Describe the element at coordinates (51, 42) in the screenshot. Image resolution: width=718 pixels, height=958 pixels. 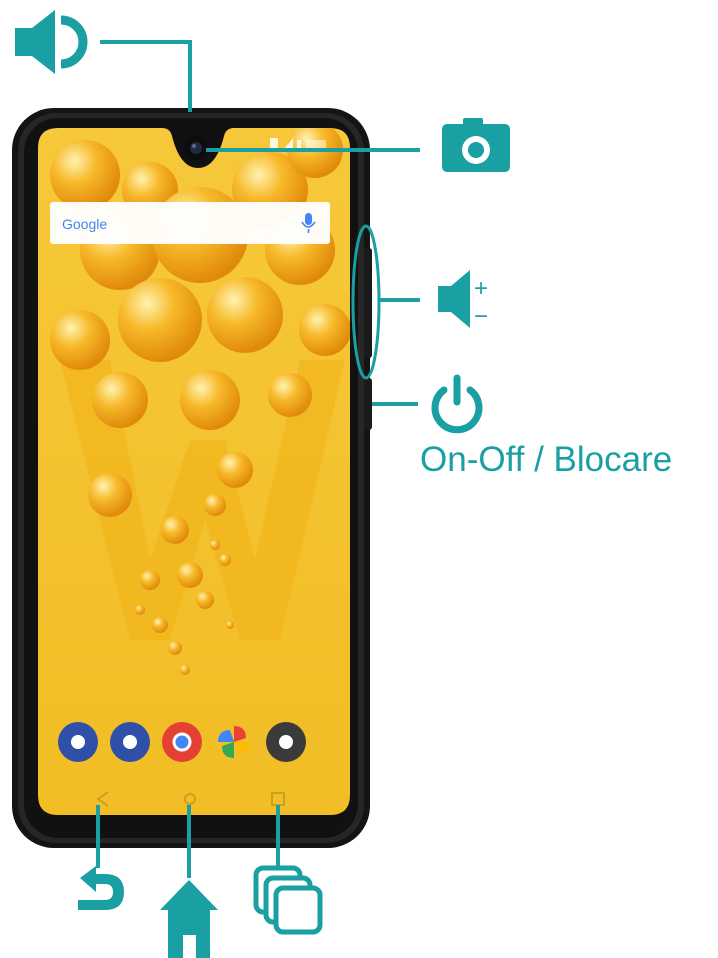
I see `speaker-icon` at that location.